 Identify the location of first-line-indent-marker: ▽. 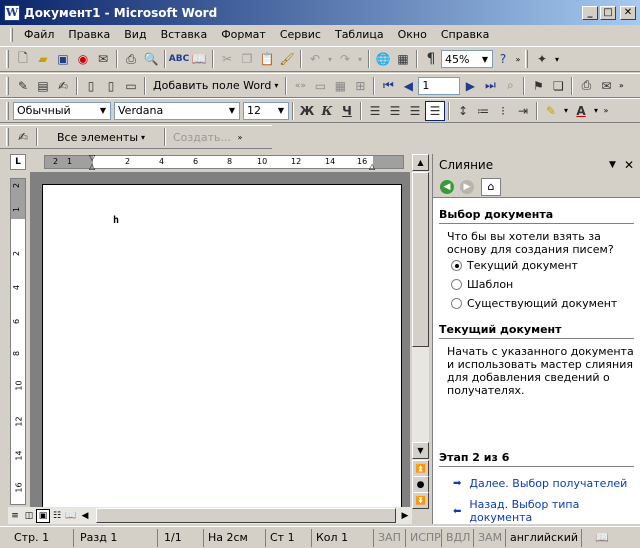
(92, 157).